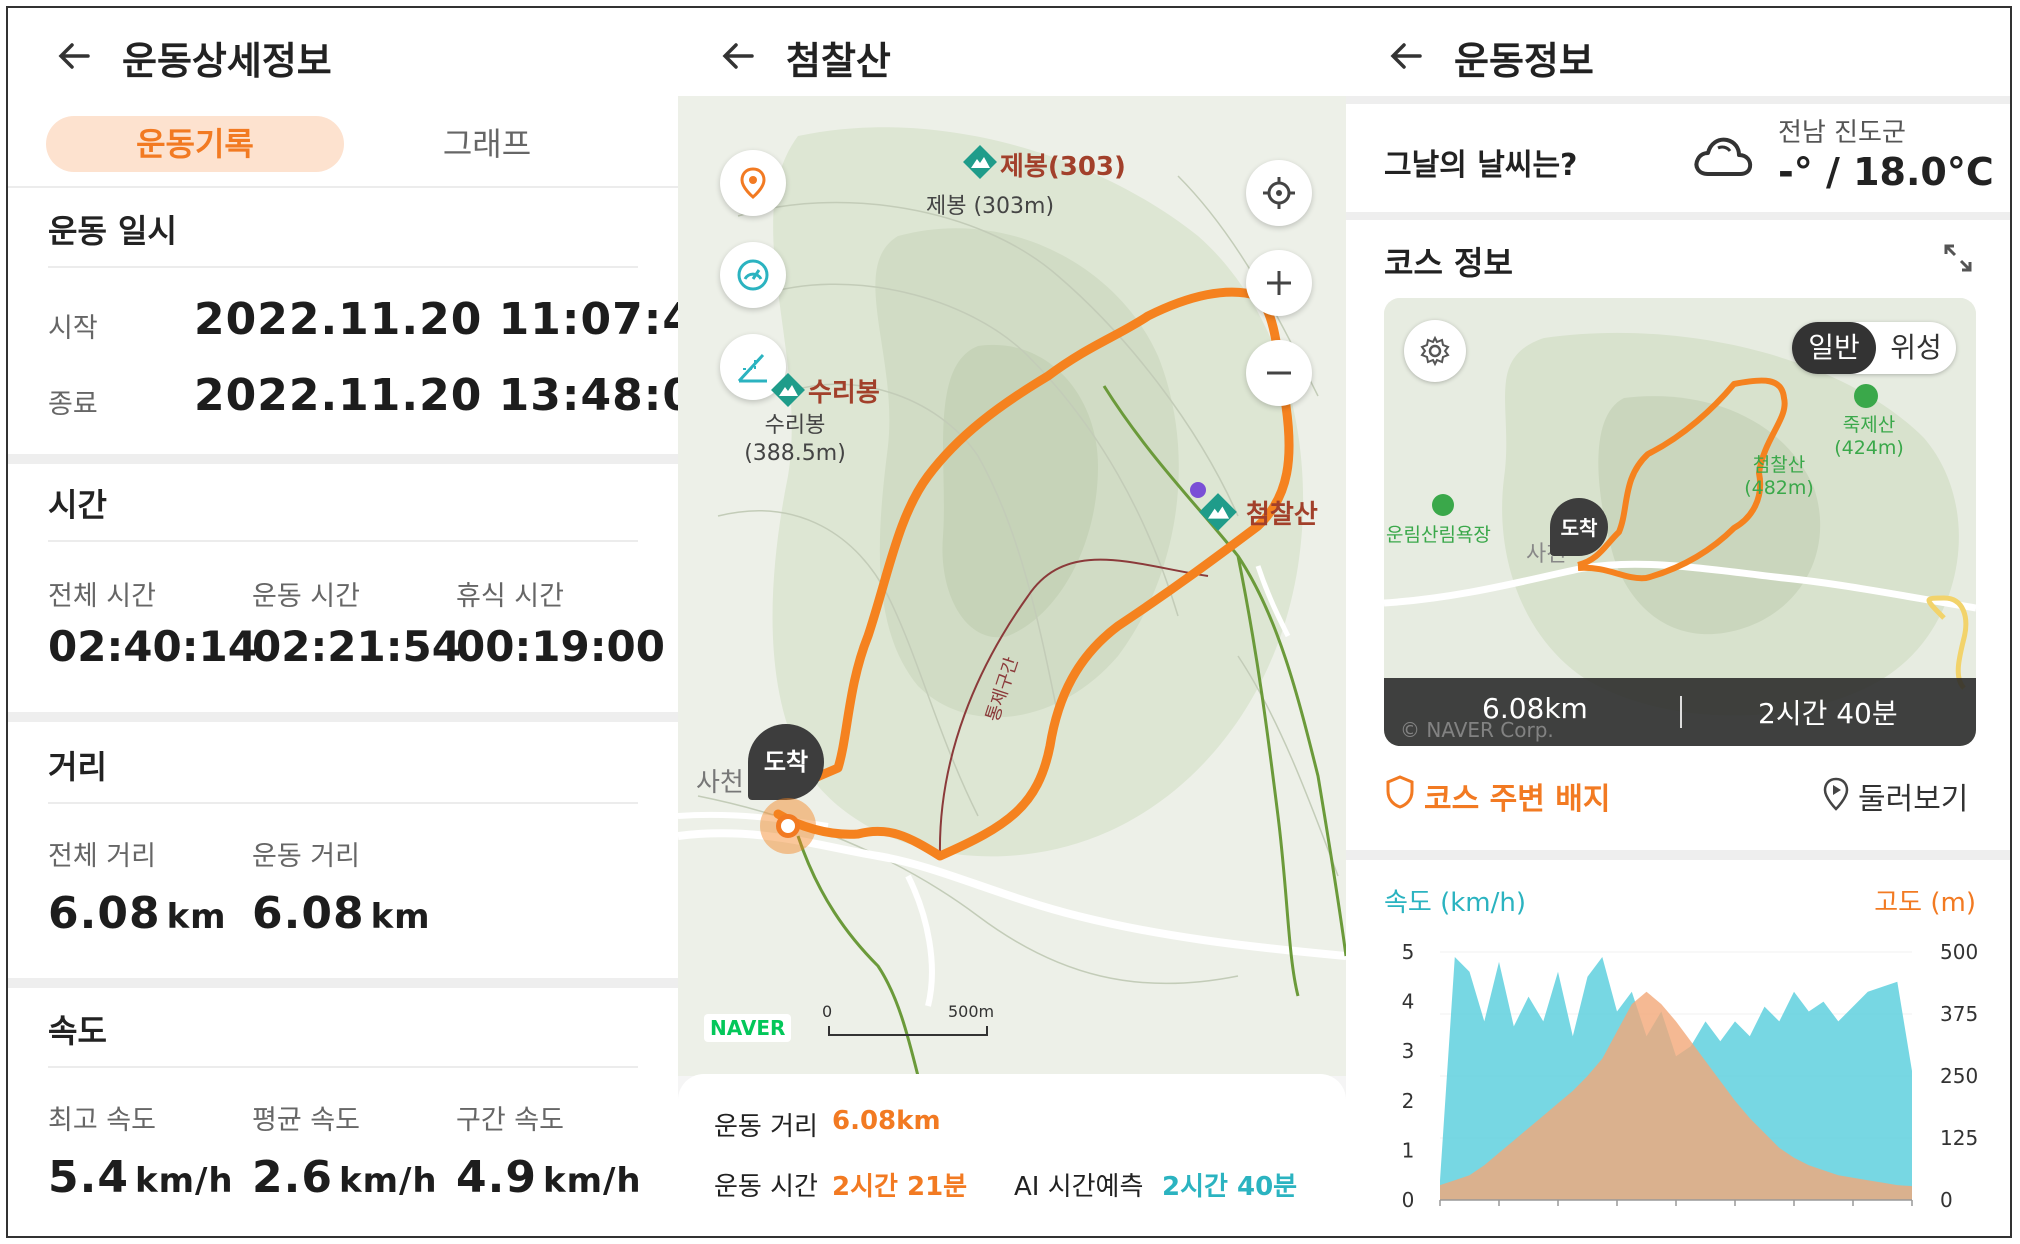  I want to click on avg-speed-label: 평균 속도, so click(306, 1120).